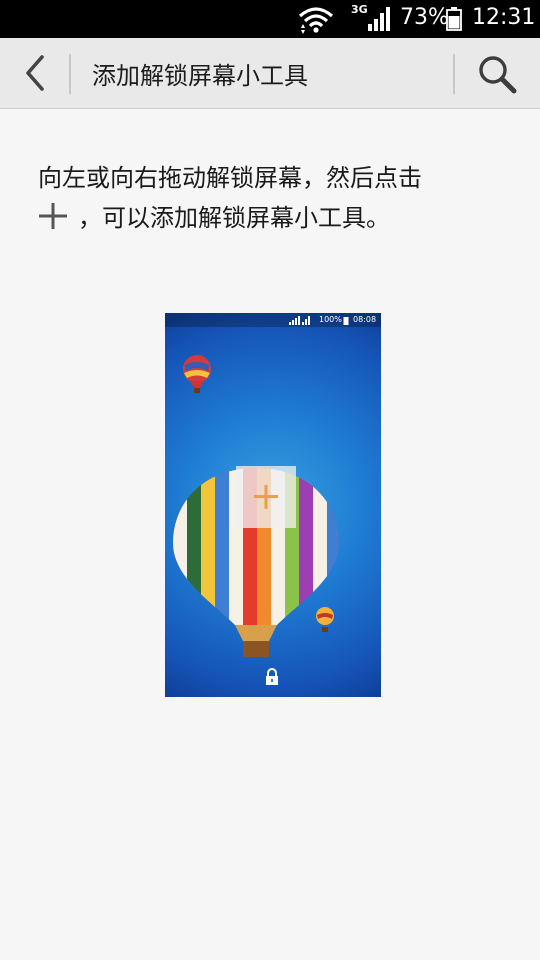 This screenshot has width=540, height=960. What do you see at coordinates (272, 676) in the screenshot?
I see `lock-icon` at bounding box center [272, 676].